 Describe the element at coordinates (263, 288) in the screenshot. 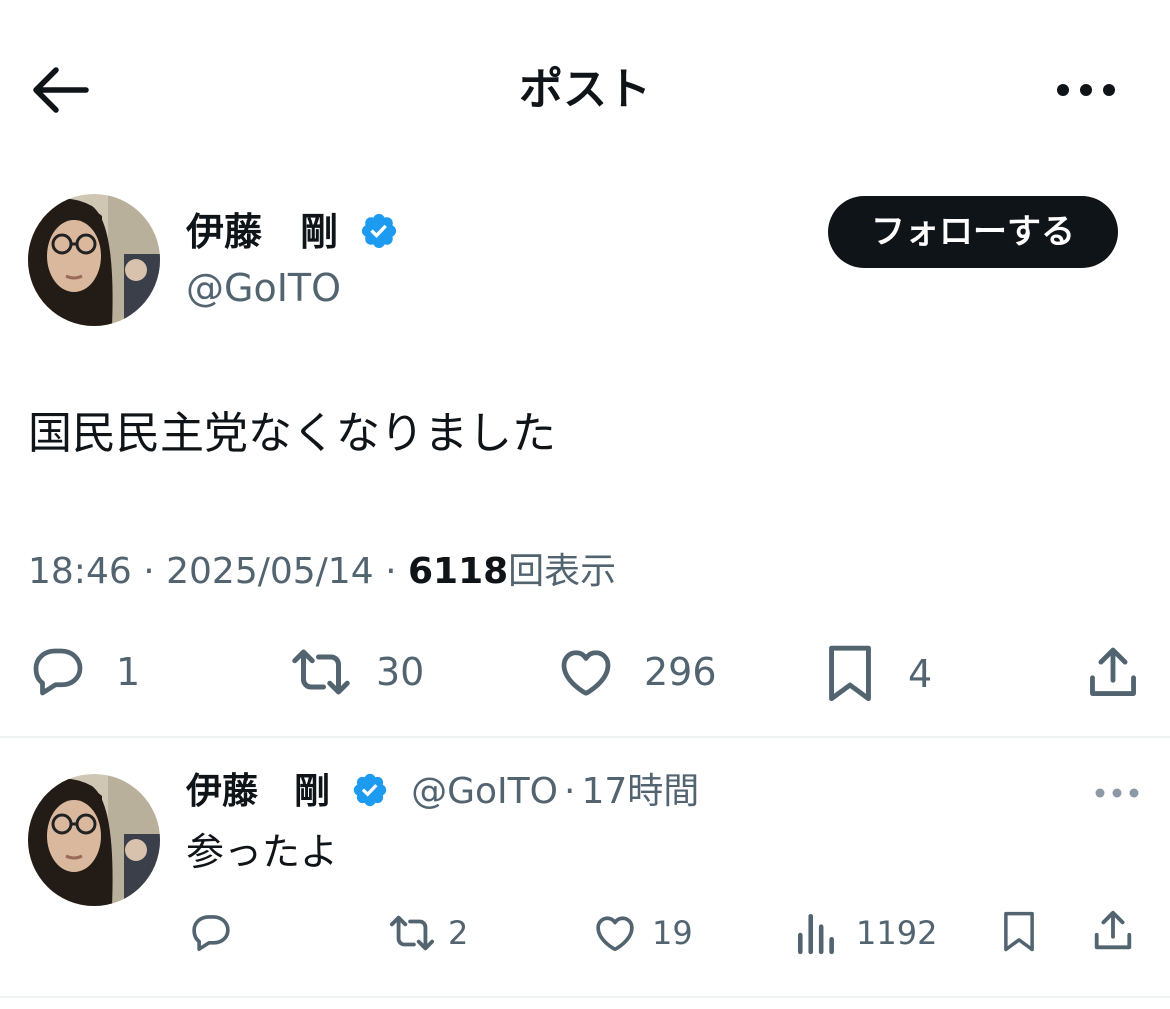

I see `author-handle: @GoITO` at that location.